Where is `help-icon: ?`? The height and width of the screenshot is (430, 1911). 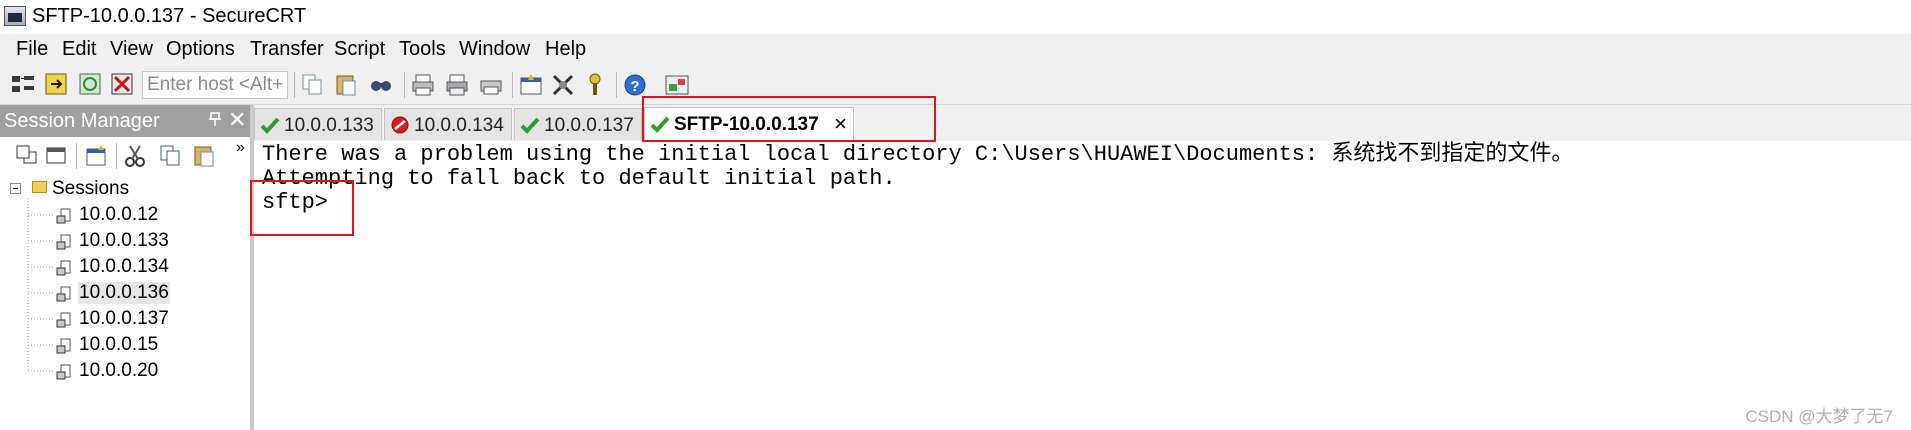
help-icon: ? is located at coordinates (635, 85).